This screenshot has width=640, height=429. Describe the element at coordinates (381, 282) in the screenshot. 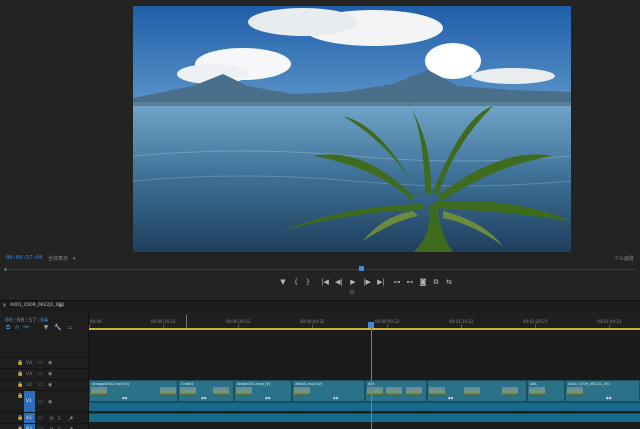

I see `go-to-out-button: ▶|` at that location.